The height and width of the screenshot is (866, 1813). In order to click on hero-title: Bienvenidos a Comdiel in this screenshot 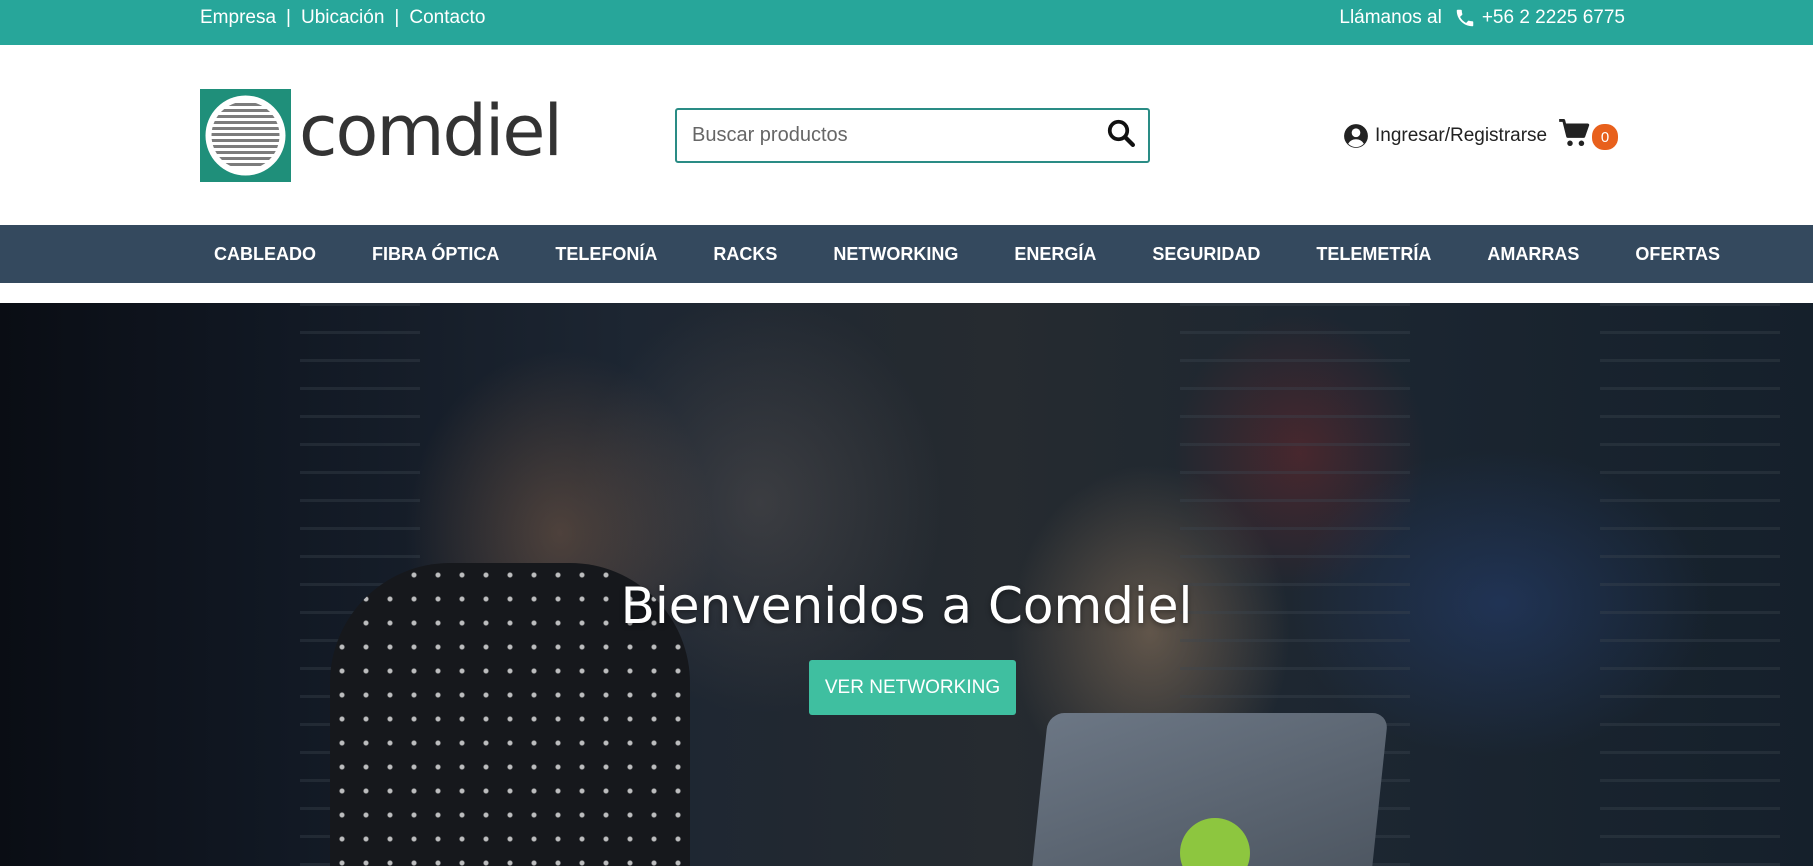, I will do `click(906, 606)`.